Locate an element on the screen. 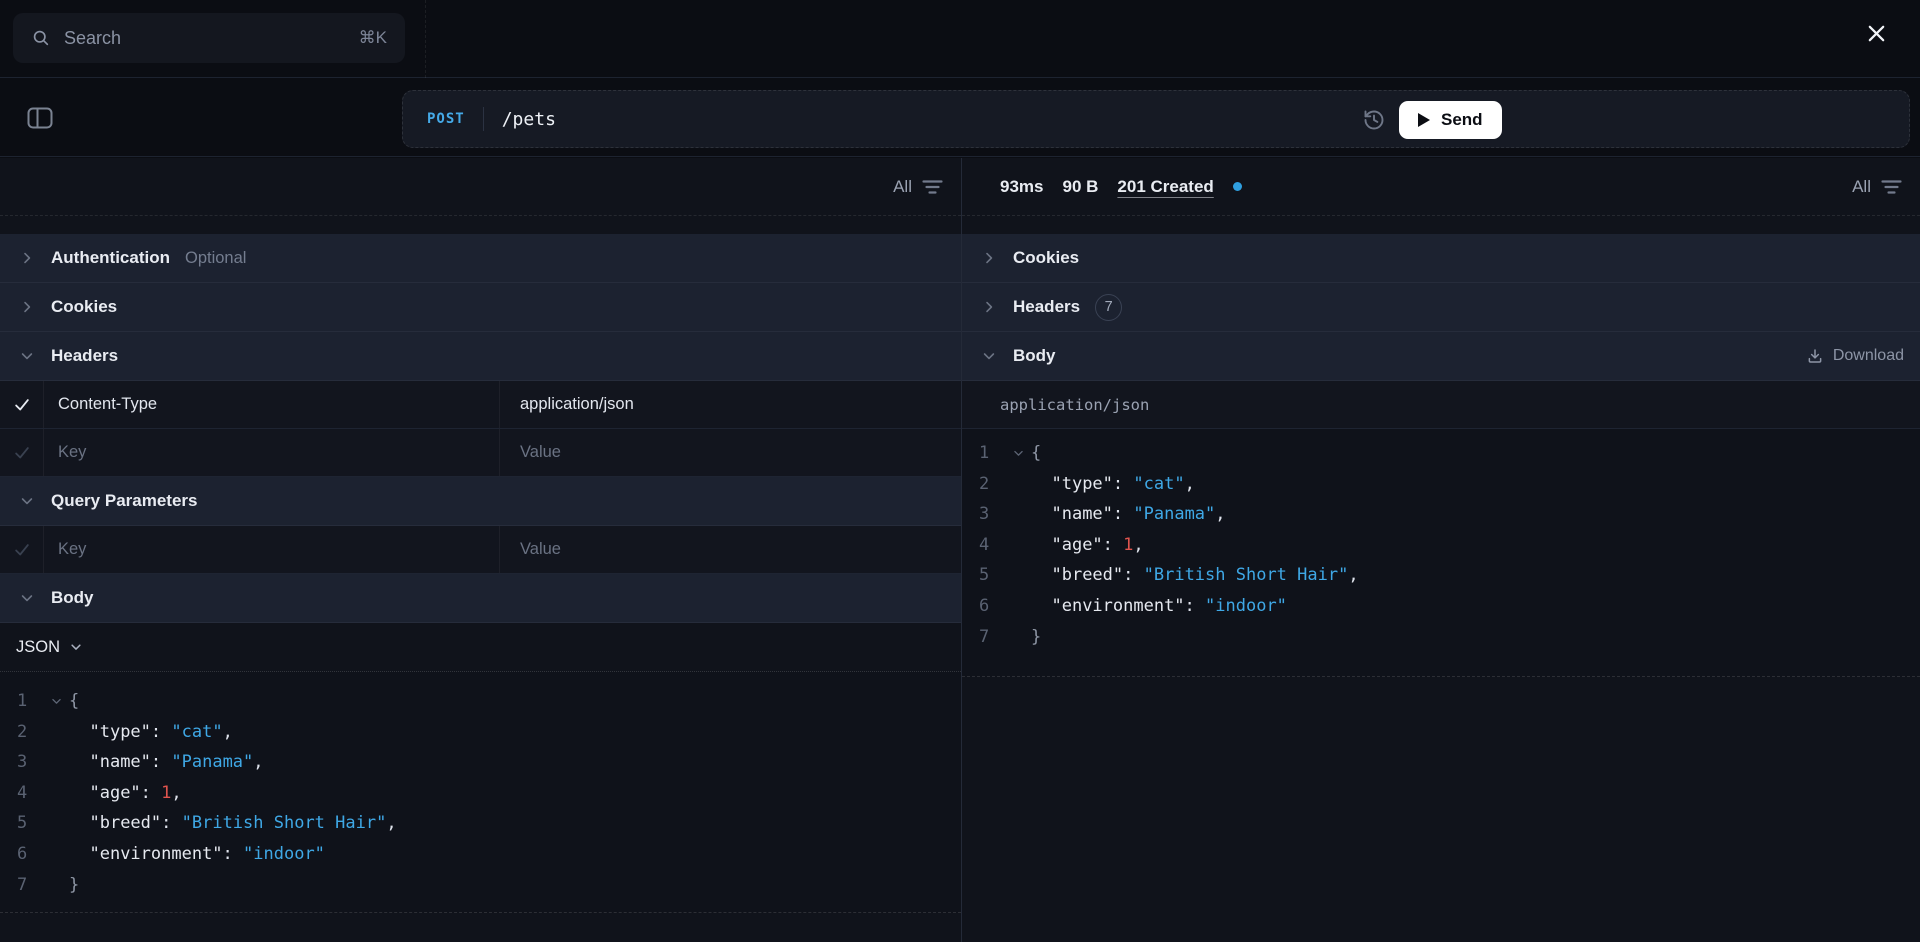 This screenshot has width=1920, height=942. response-status-link: 201 Created is located at coordinates (1165, 187).